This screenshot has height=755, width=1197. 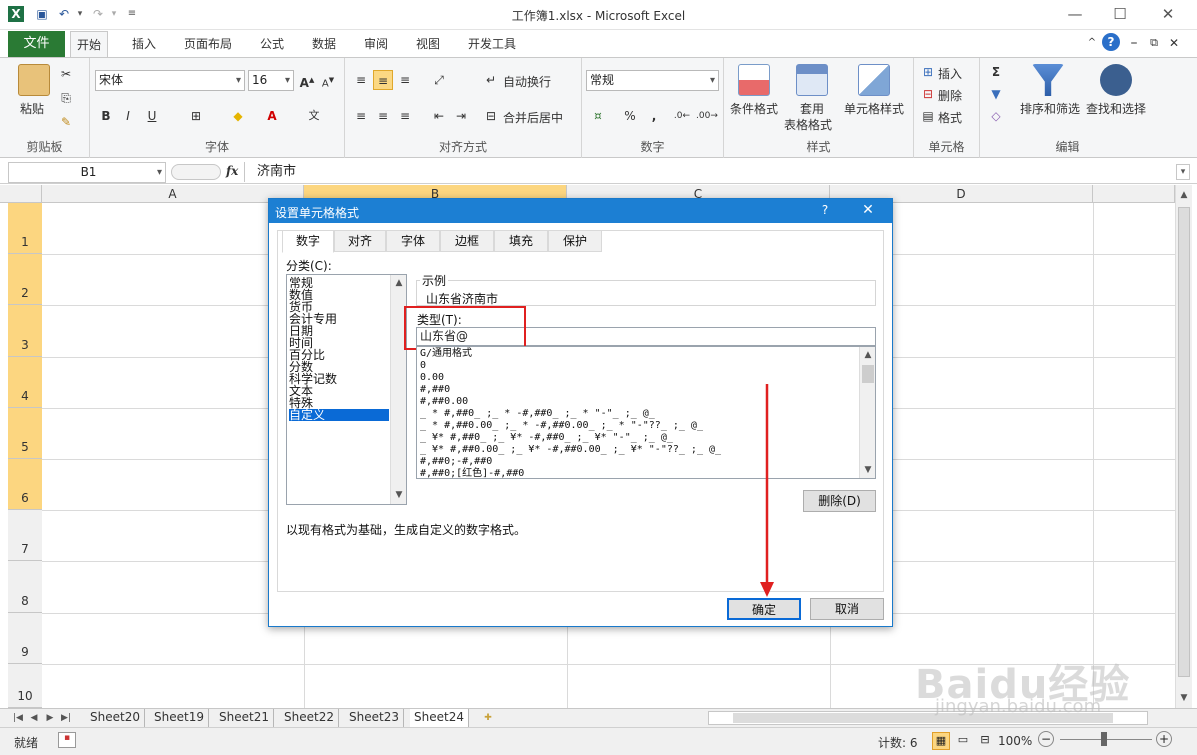 I want to click on align-top-icon: ≡, so click(x=361, y=80).